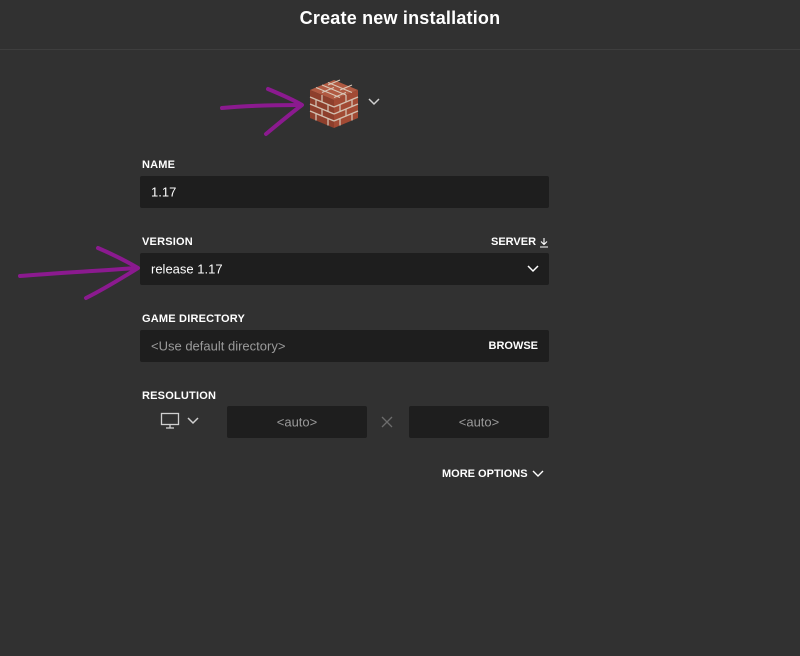  What do you see at coordinates (164, 192) in the screenshot?
I see `name-input-value: 1.17` at bounding box center [164, 192].